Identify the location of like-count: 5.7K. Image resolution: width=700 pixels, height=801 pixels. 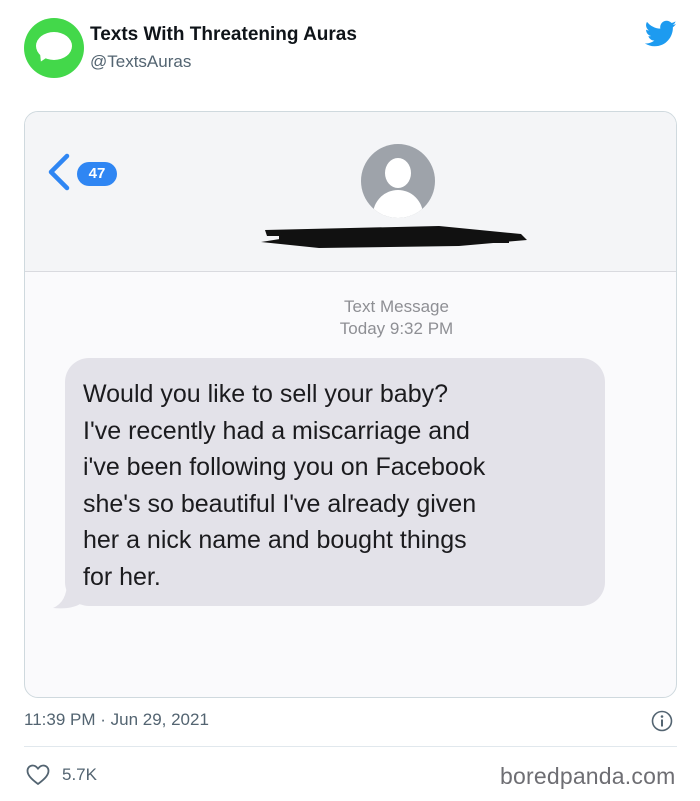
(79, 775).